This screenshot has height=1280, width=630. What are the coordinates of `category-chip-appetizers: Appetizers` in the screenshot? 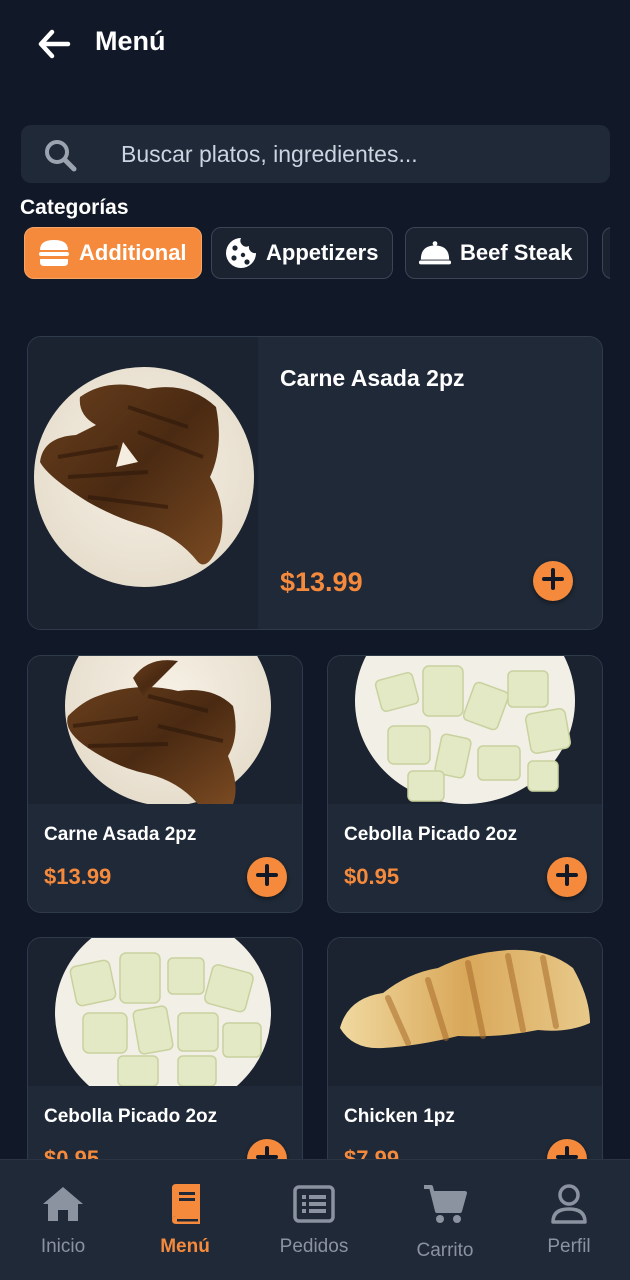 It's located at (302, 253).